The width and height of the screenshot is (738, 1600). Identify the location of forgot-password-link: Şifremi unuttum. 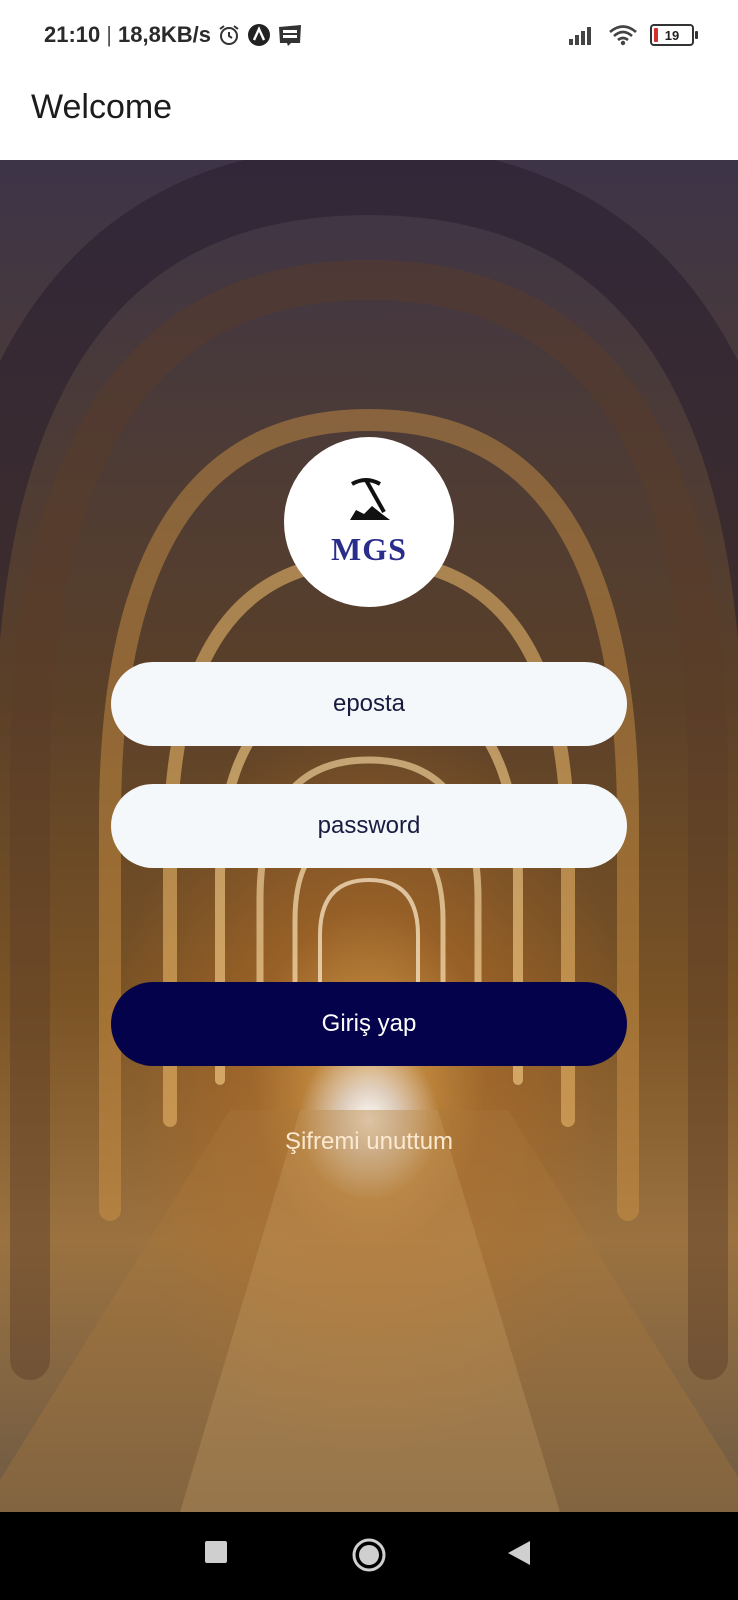
(369, 1142).